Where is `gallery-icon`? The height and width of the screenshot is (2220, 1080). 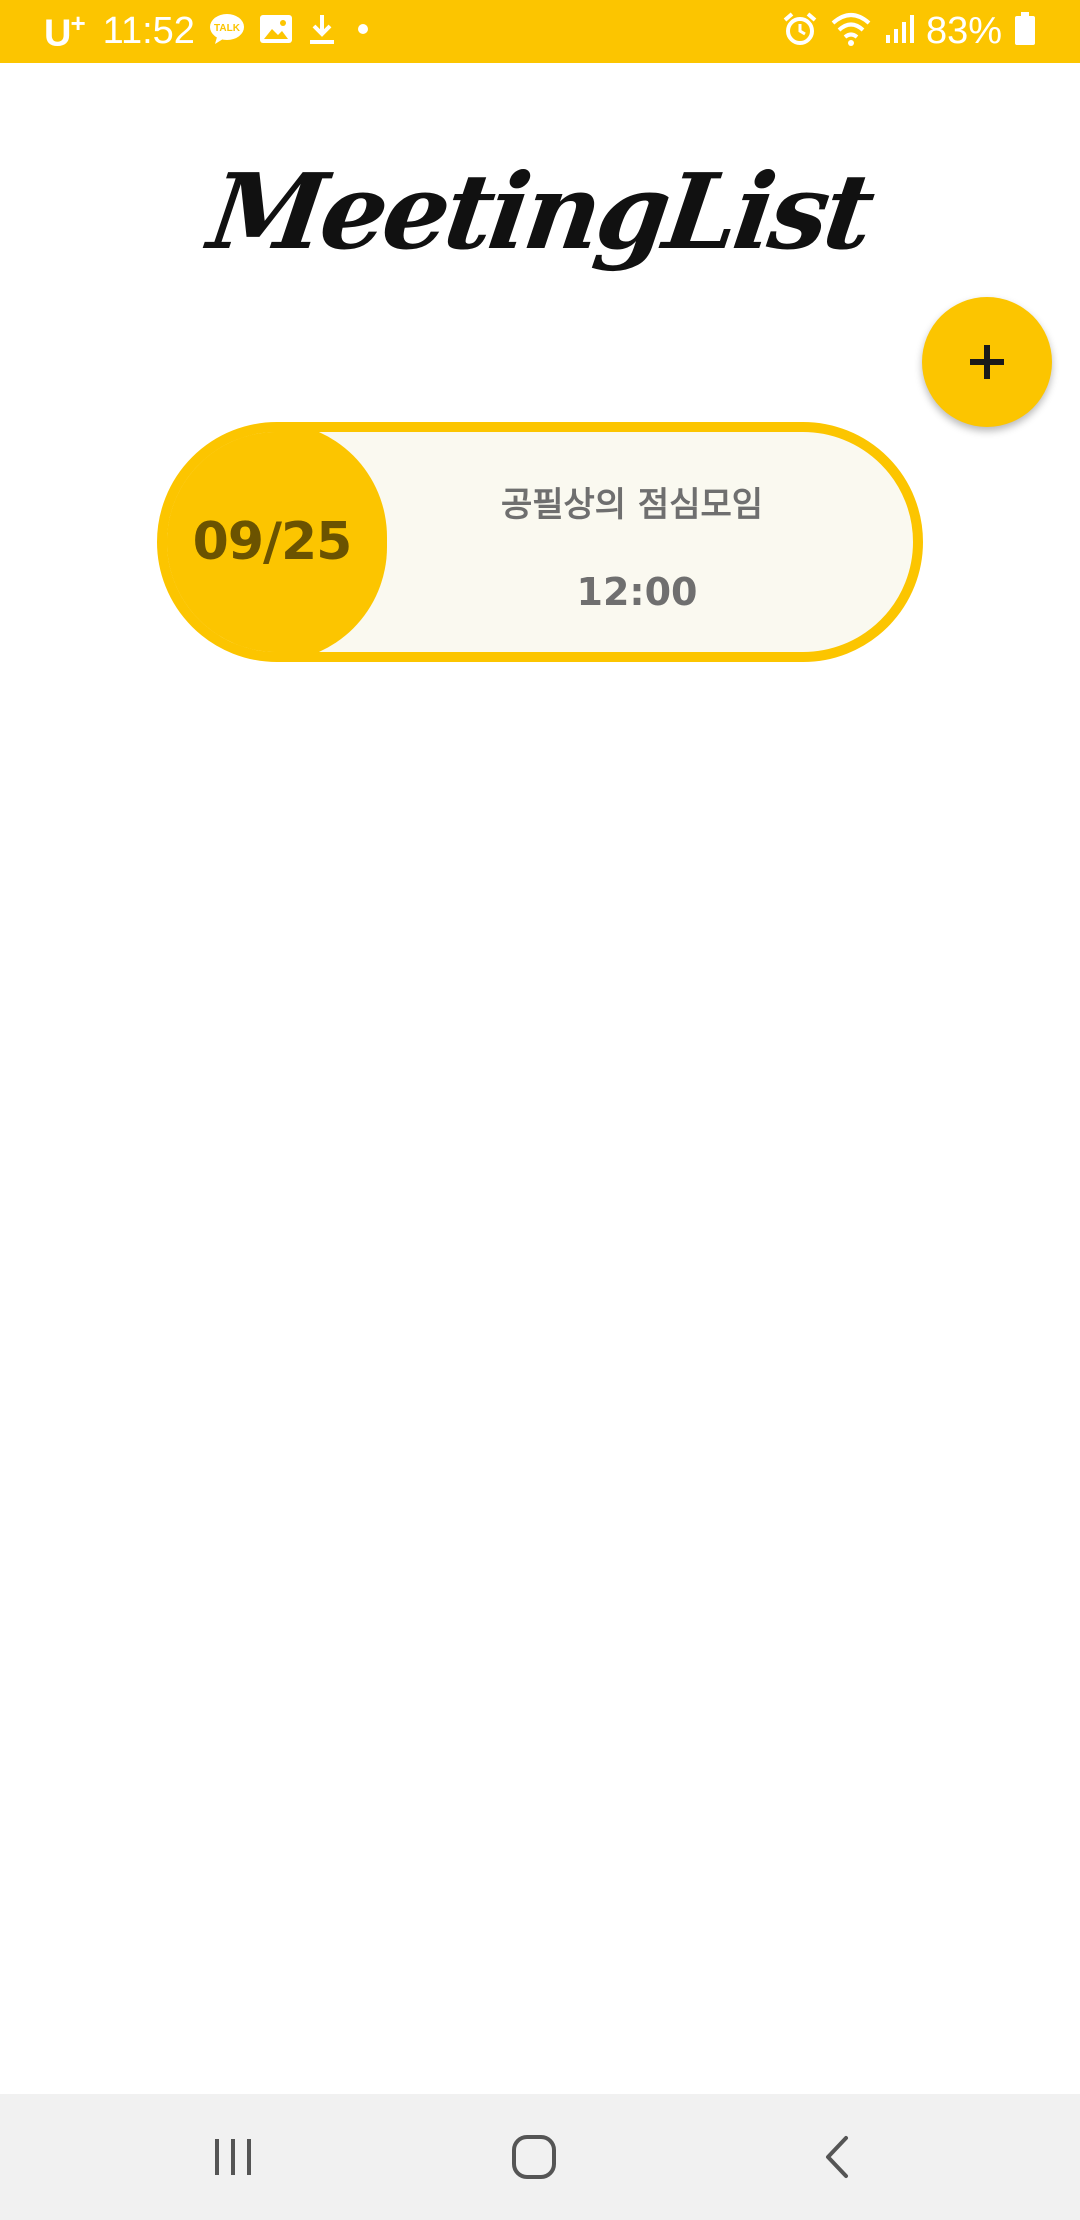 gallery-icon is located at coordinates (276, 31).